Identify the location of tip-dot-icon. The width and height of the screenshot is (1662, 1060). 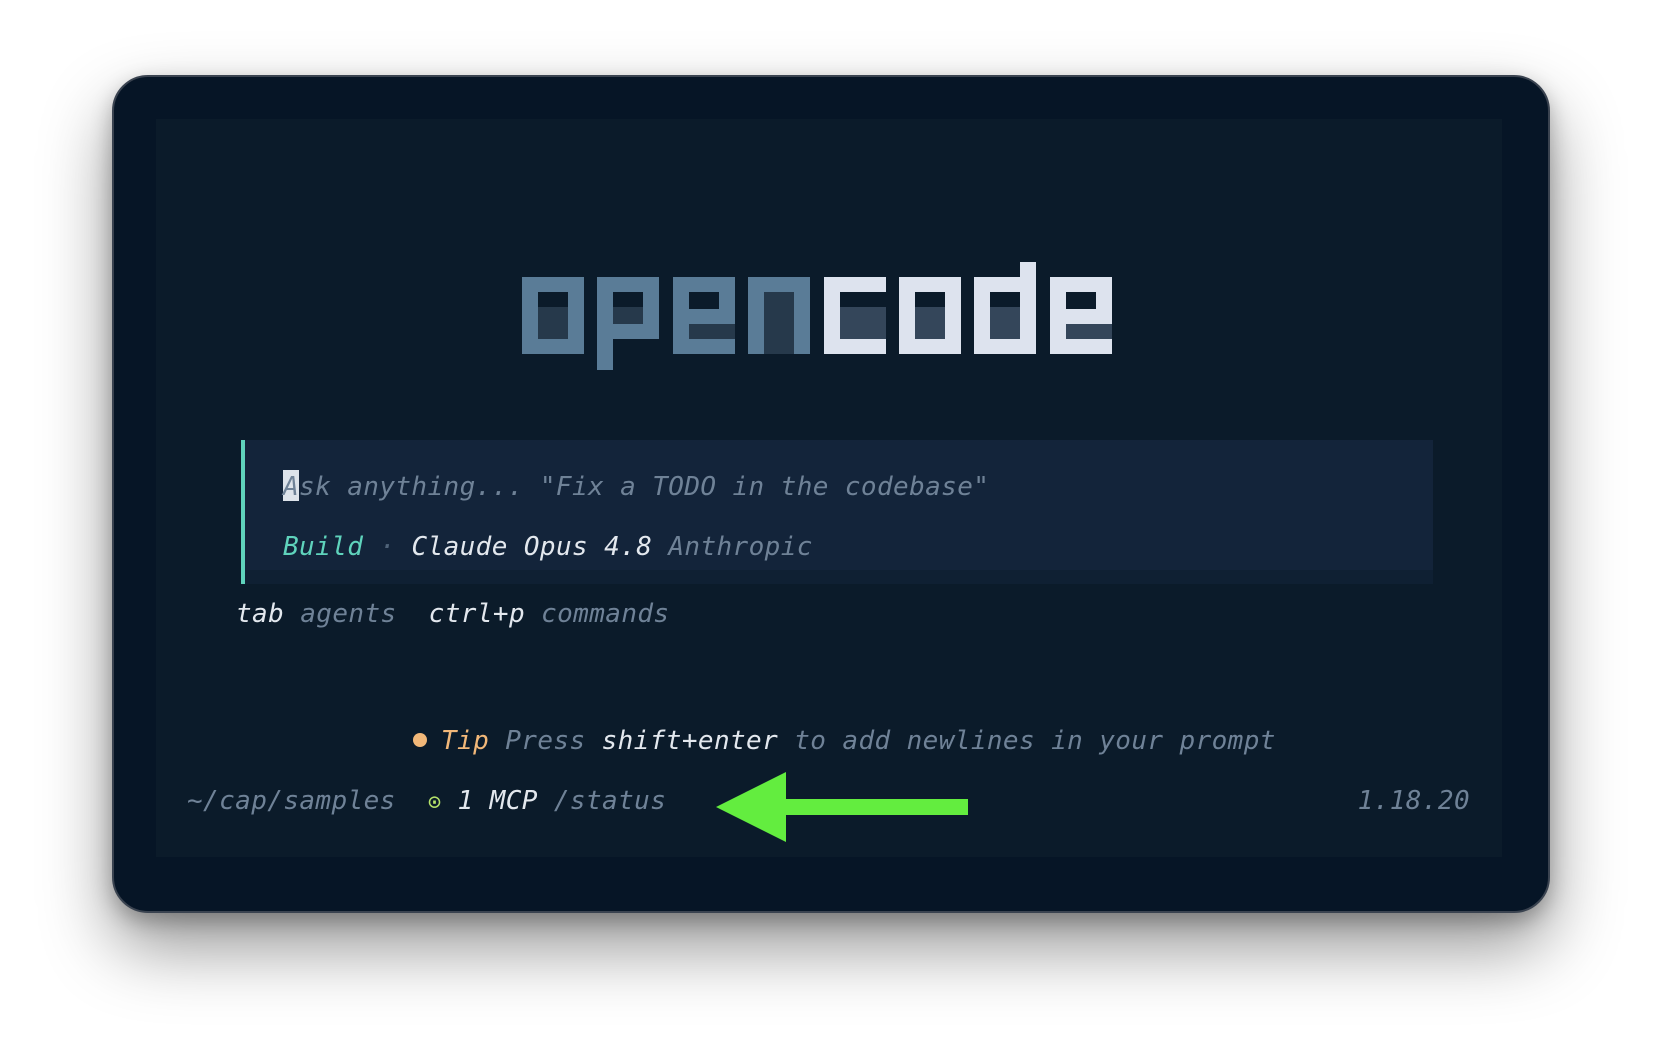
(420, 740).